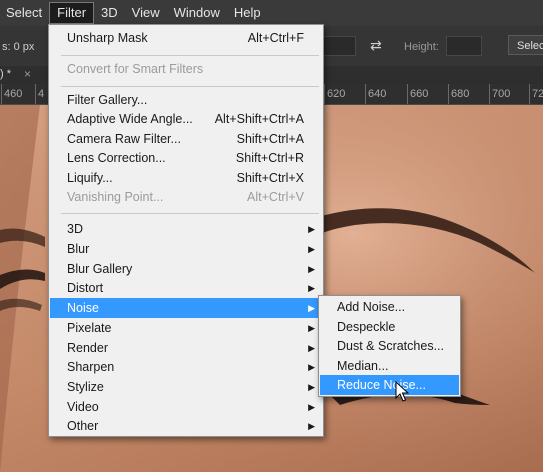 This screenshot has width=543, height=472. What do you see at coordinates (5, 74) in the screenshot?
I see `document-tab: ) *` at bounding box center [5, 74].